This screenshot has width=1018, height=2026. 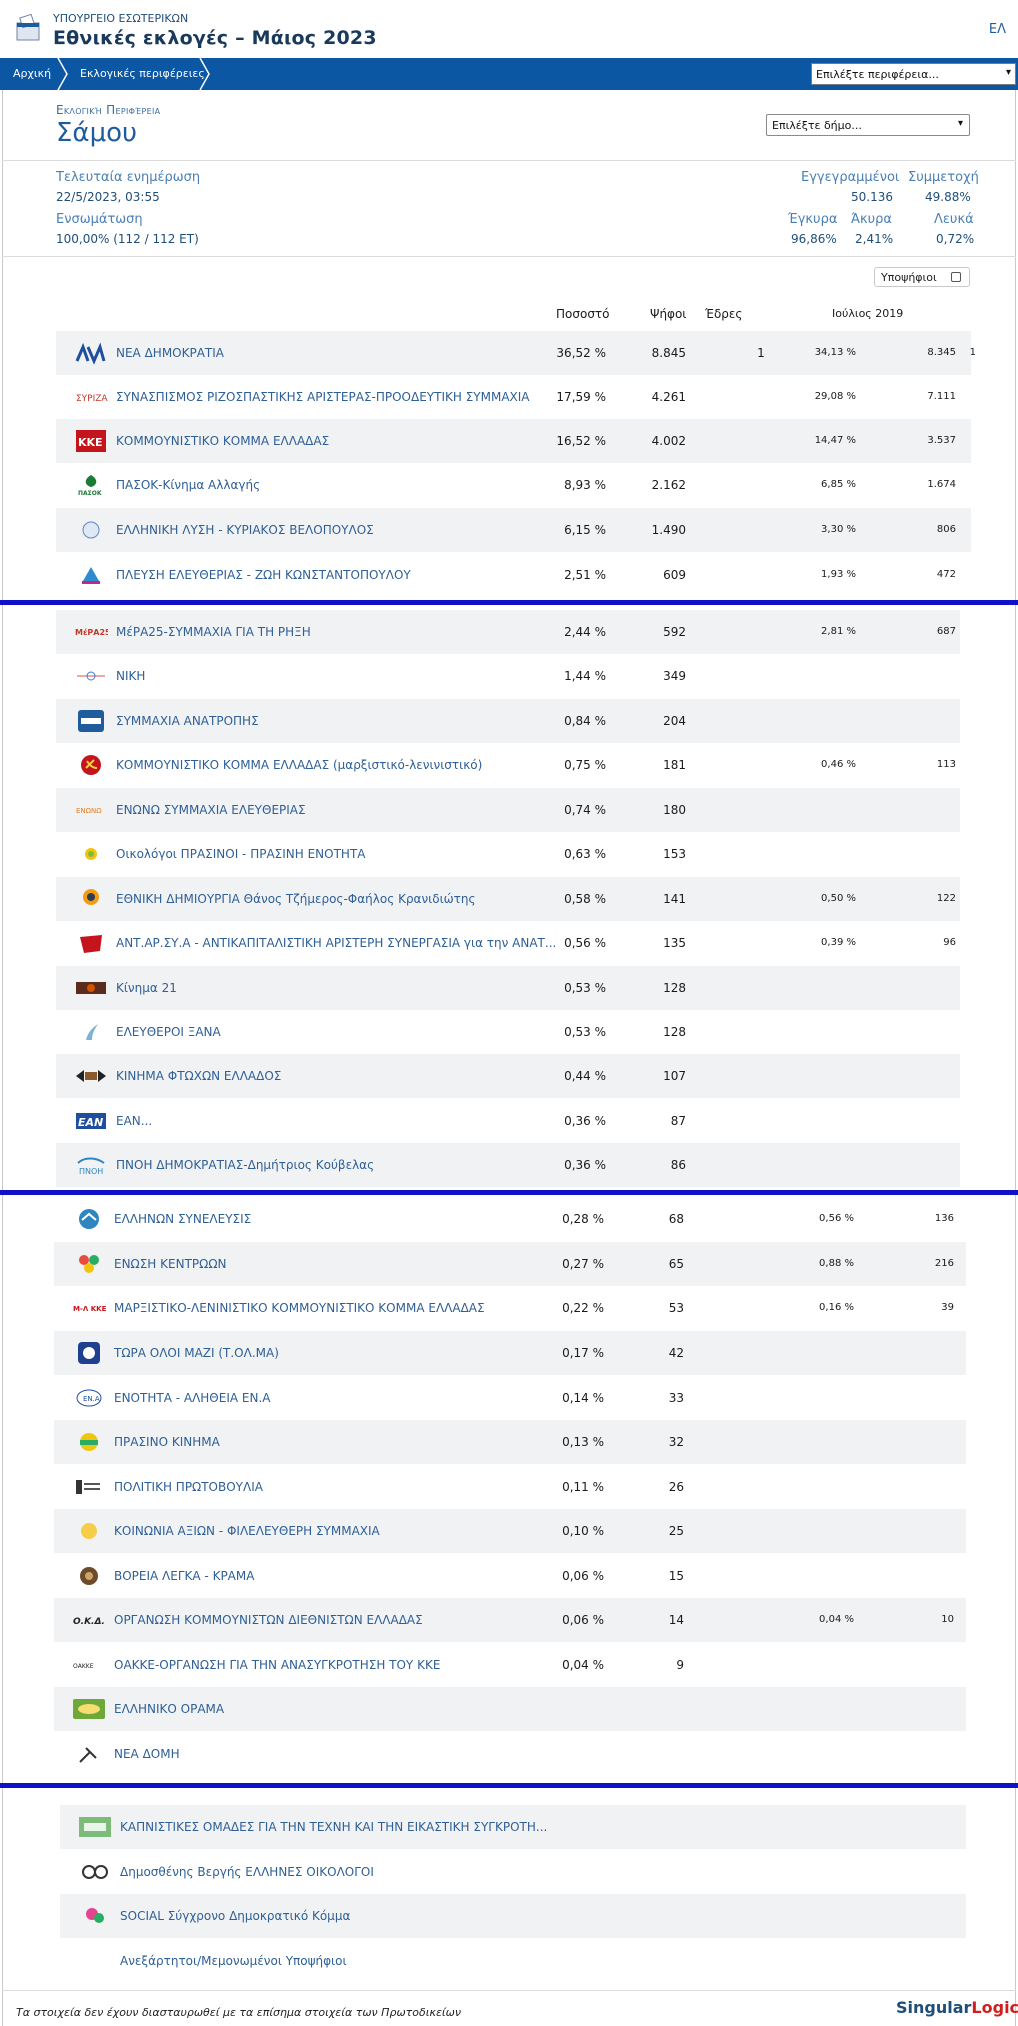 I want to click on table-row: ΕΝΩΝΩ ΕΝΩΝΩ ΣΥΜΜΑΧΙΑ ΕΛΕΥΘΕΡΙΑΣ 0,74 % 180, so click(x=508, y=810).